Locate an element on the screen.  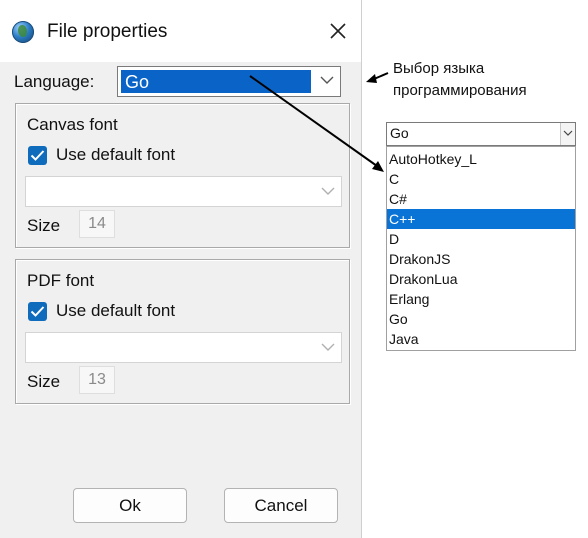
annotation-line-1: Выбор языка is located at coordinates (439, 68).